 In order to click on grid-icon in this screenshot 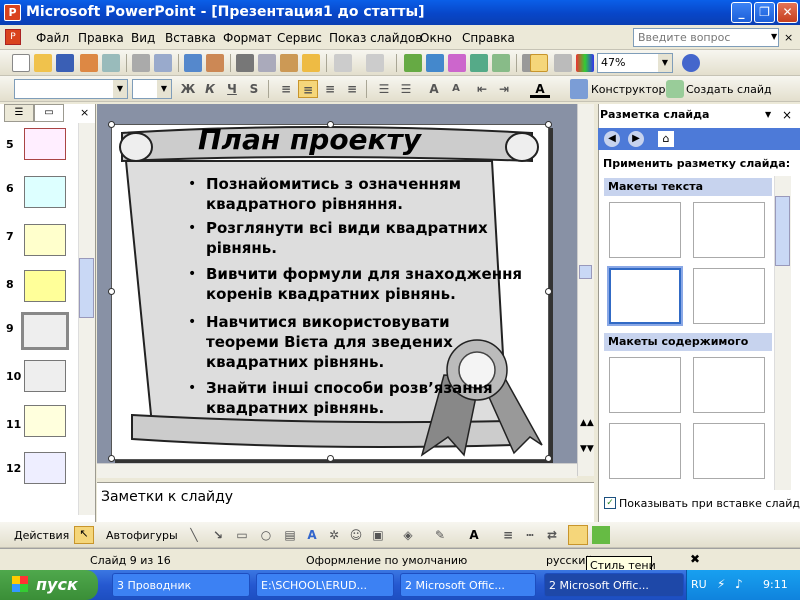, I will do `click(563, 63)`.